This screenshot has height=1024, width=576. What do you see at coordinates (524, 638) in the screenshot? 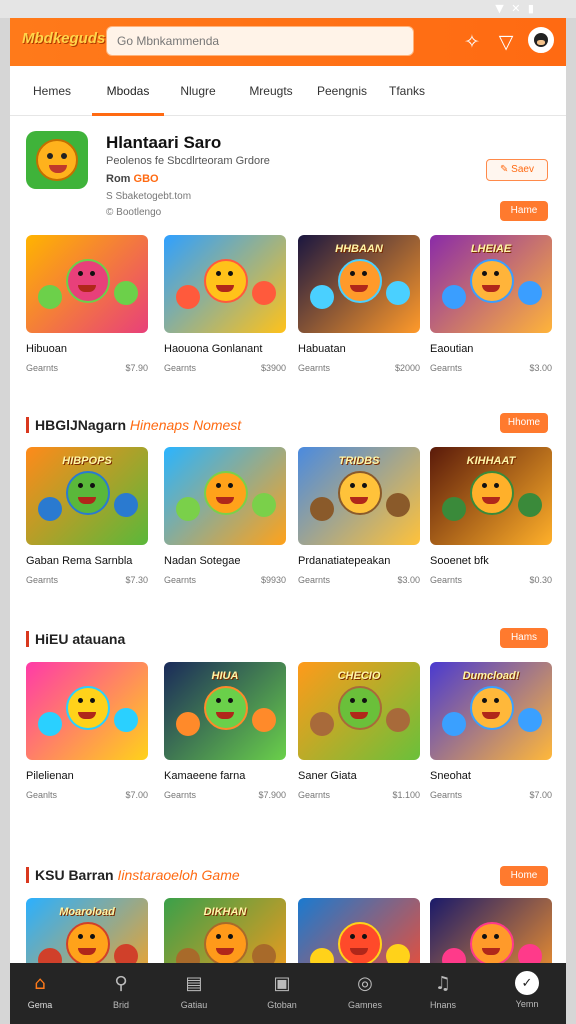
I see `section-more-button: Hams` at bounding box center [524, 638].